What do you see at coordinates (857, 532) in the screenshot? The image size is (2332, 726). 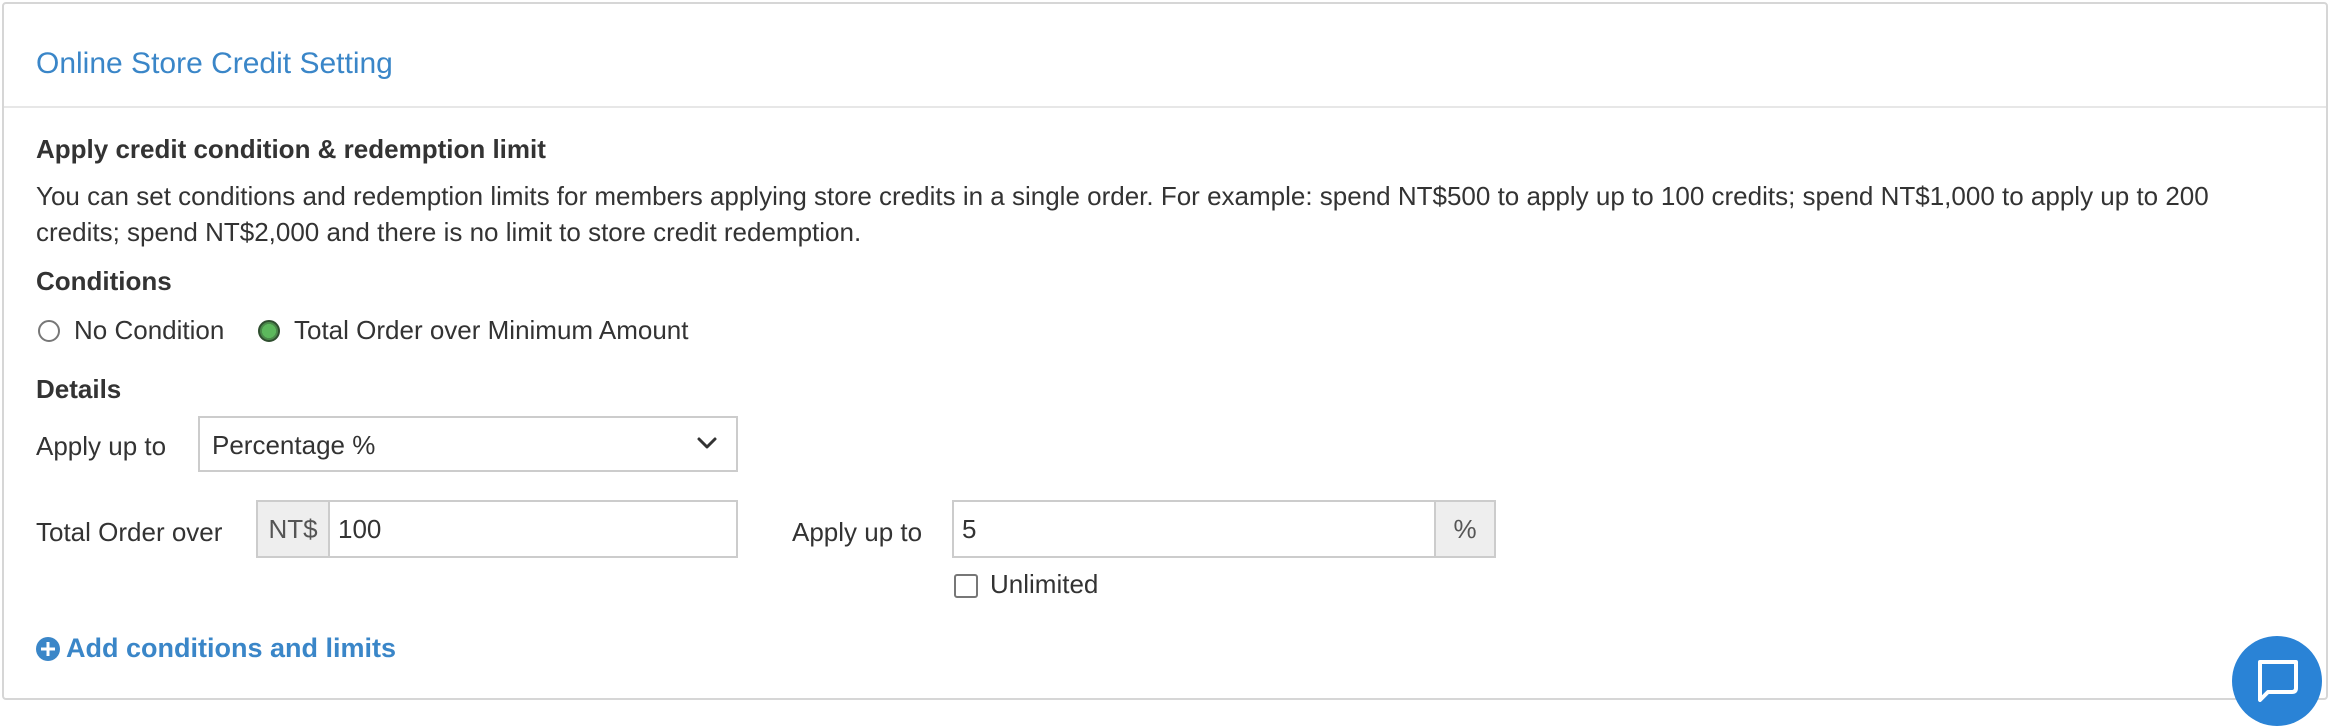 I see `apply-limit-label: Apply up to` at bounding box center [857, 532].